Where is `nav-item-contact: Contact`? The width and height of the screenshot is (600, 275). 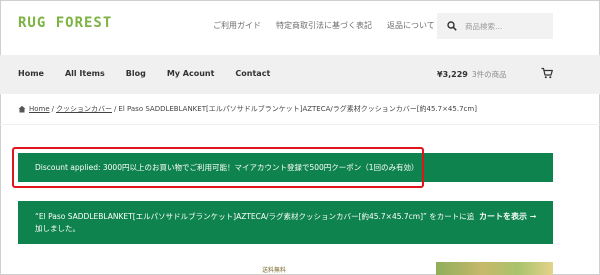
nav-item-contact: Contact is located at coordinates (252, 73).